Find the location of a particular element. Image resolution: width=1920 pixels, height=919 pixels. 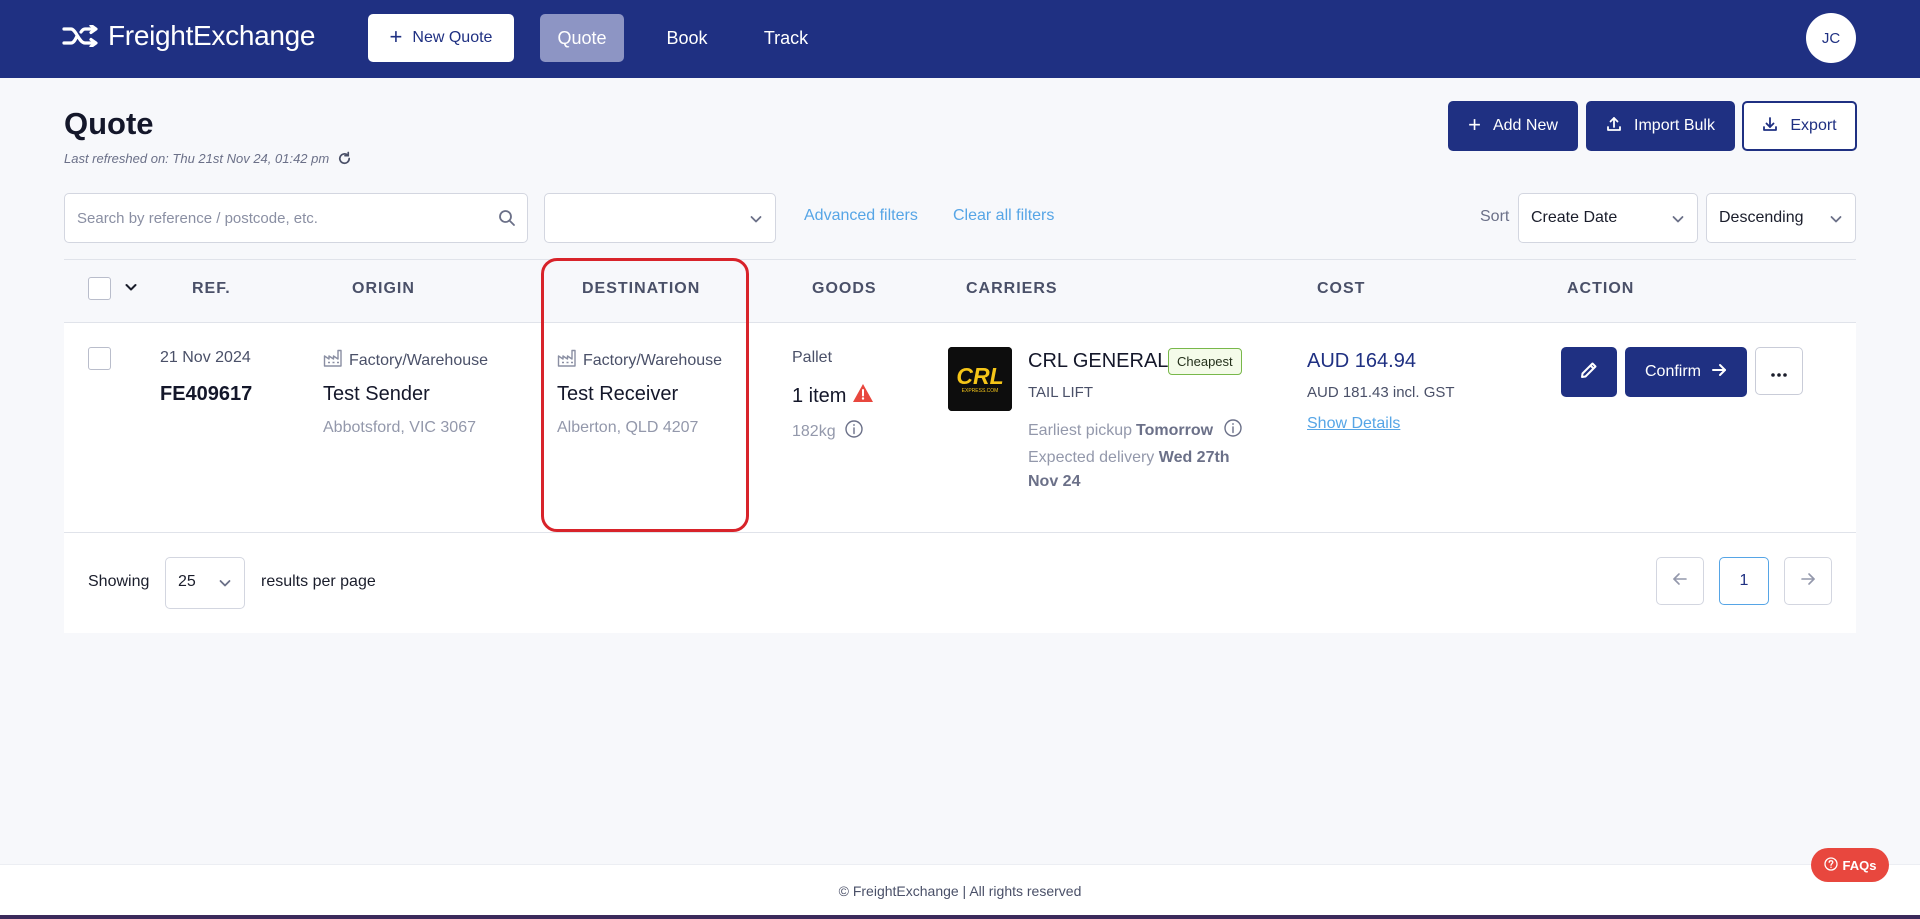

brand-logo: FreightExchange is located at coordinates (188, 36).